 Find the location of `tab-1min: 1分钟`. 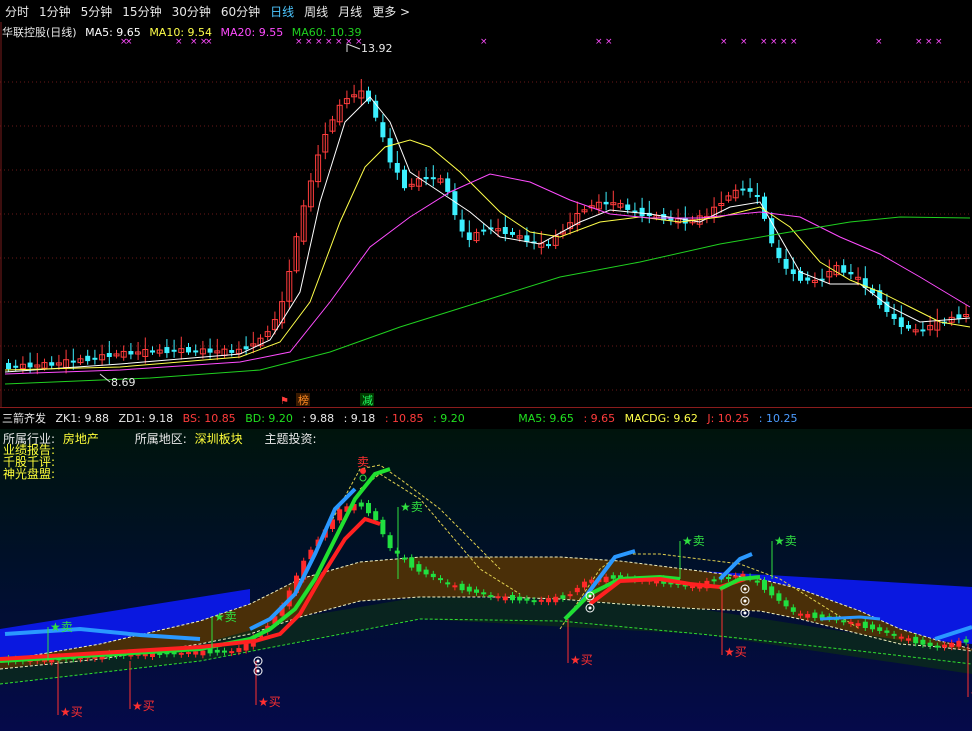

tab-1min: 1分钟 is located at coordinates (55, 11).